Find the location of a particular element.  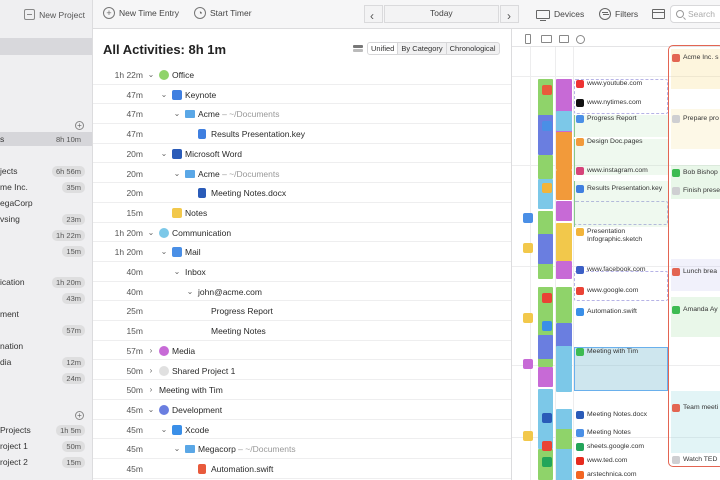

timeline-activity-card: Meeting Notes.docx is located at coordinates (621, 415).